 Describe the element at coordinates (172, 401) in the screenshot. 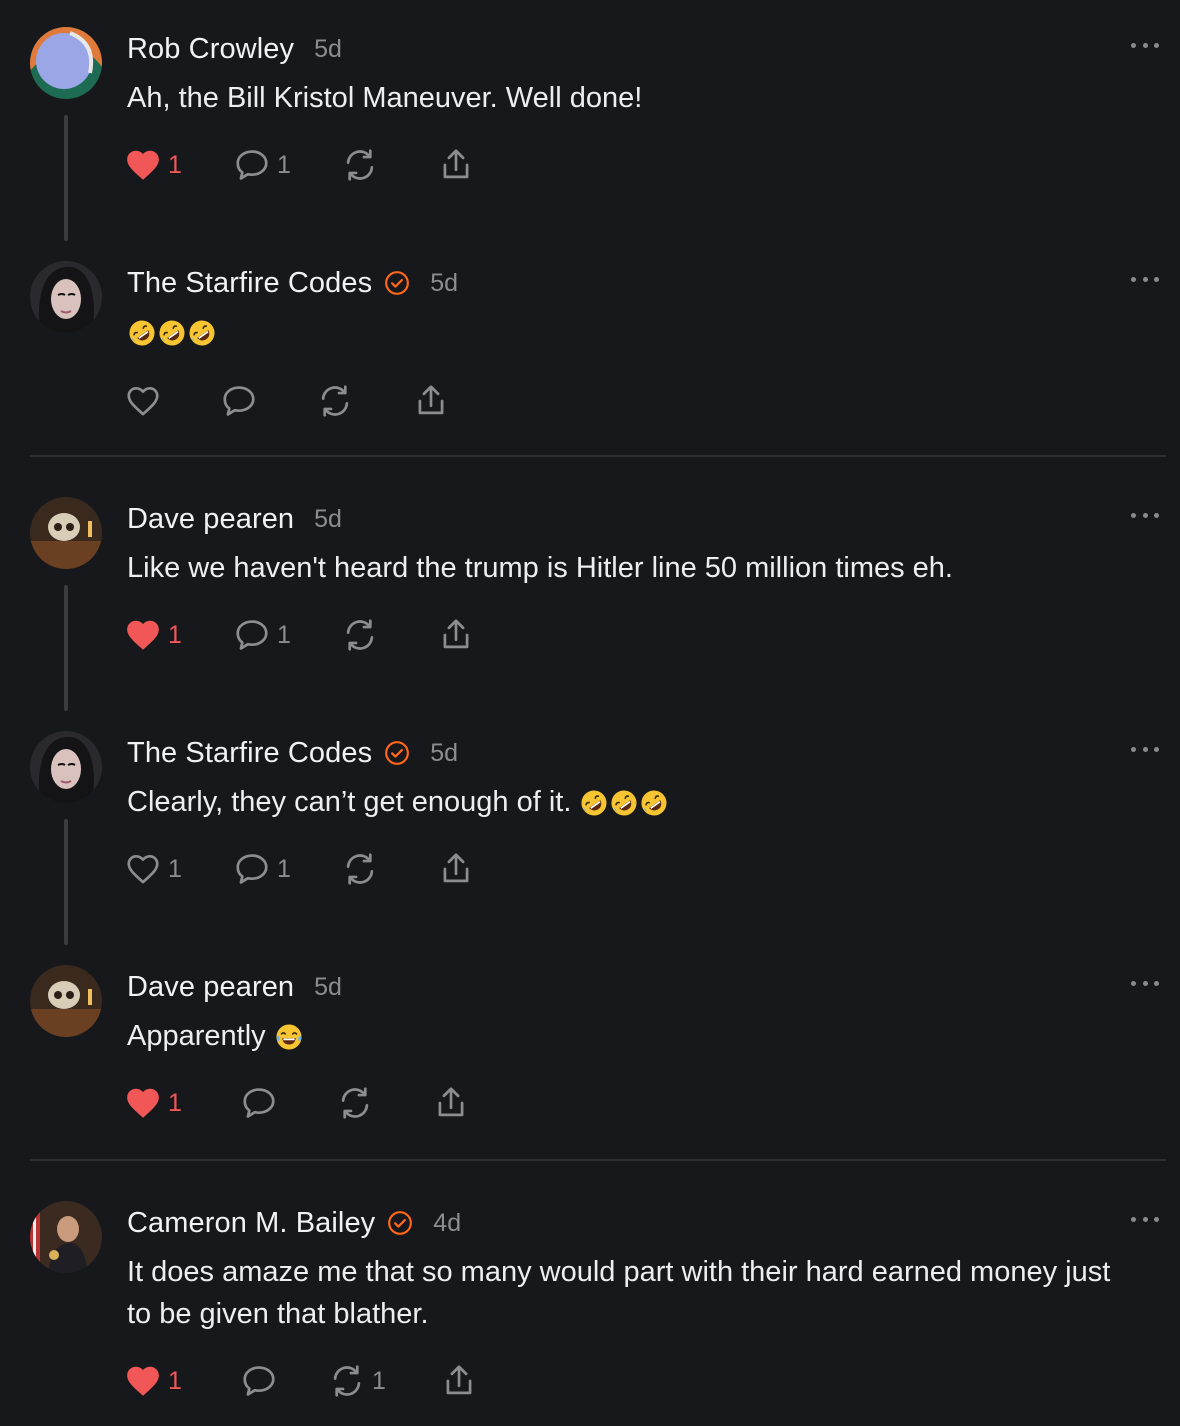

I see `like-button` at that location.